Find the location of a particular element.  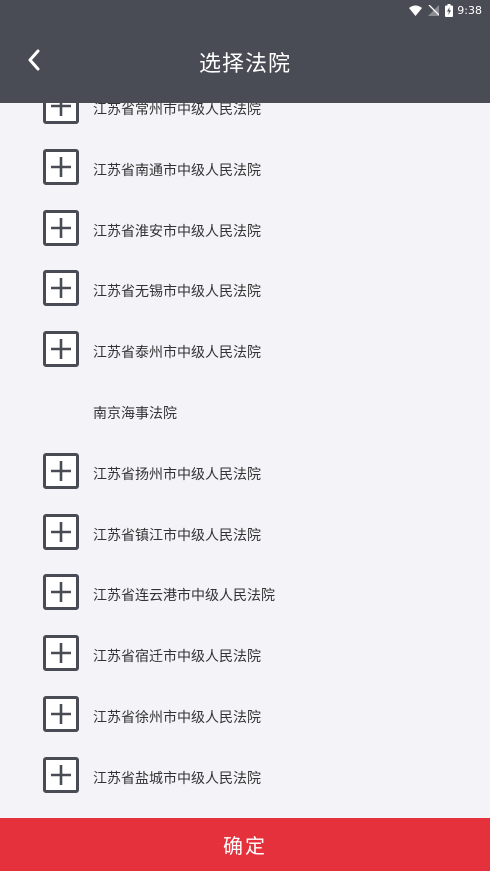

court-list-item: 江苏省宿迁市中级人民法院 is located at coordinates (245, 655).